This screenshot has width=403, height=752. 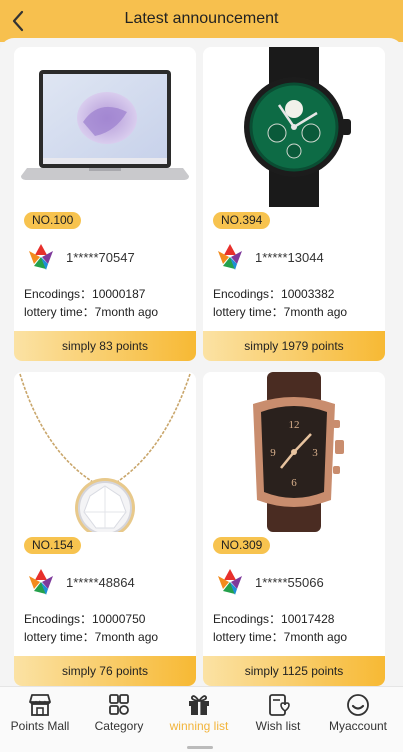 What do you see at coordinates (273, 453) in the screenshot?
I see `svg-text: 9` at bounding box center [273, 453].